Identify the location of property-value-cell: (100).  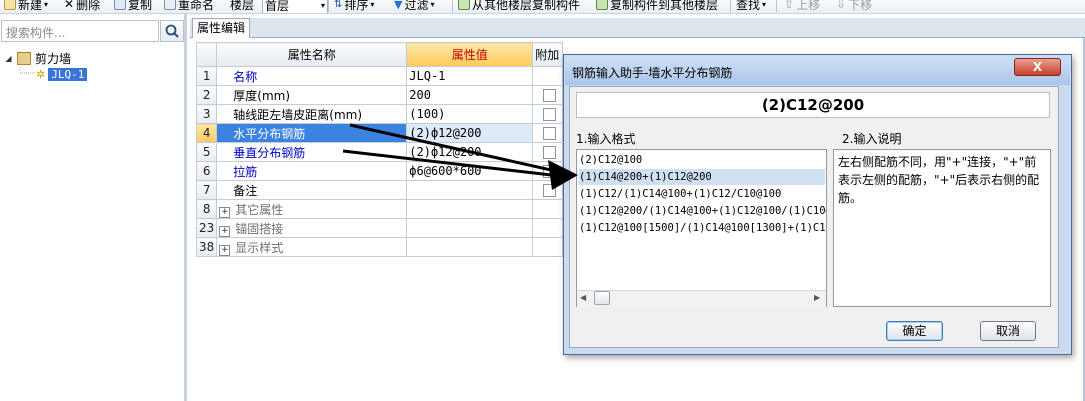
(470, 114).